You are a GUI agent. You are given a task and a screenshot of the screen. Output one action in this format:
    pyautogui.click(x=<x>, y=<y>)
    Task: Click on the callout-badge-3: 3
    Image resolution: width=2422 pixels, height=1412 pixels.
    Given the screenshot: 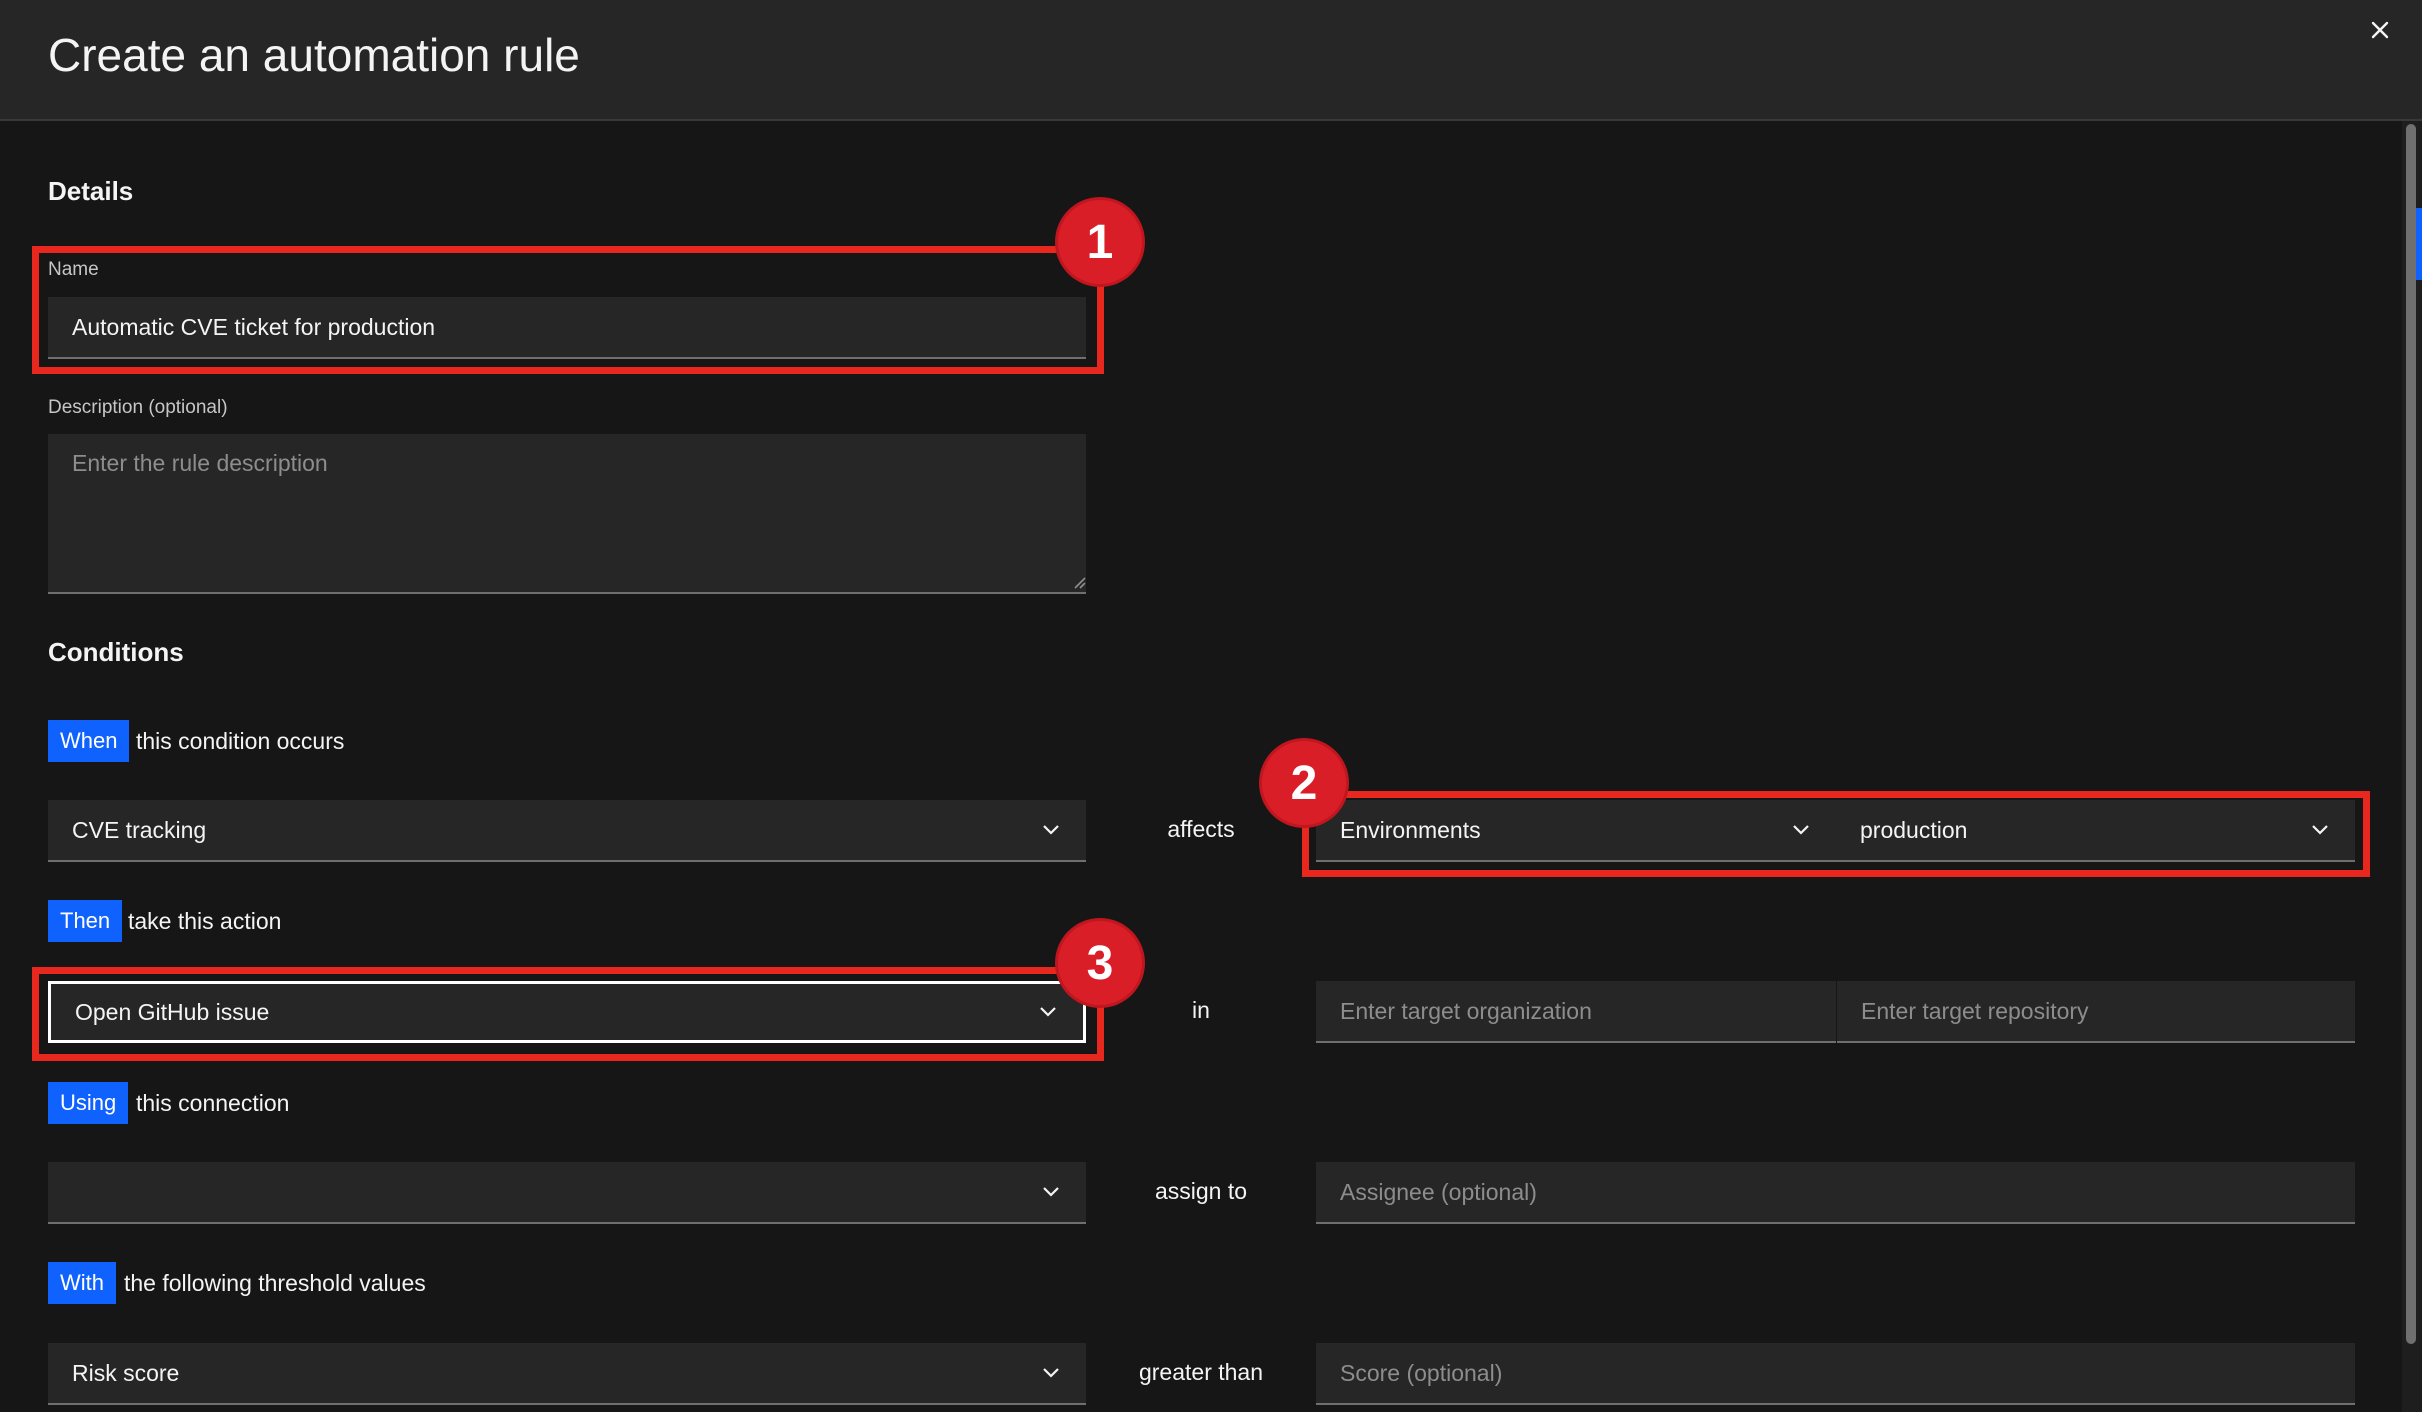 What is the action you would take?
    pyautogui.click(x=1100, y=963)
    